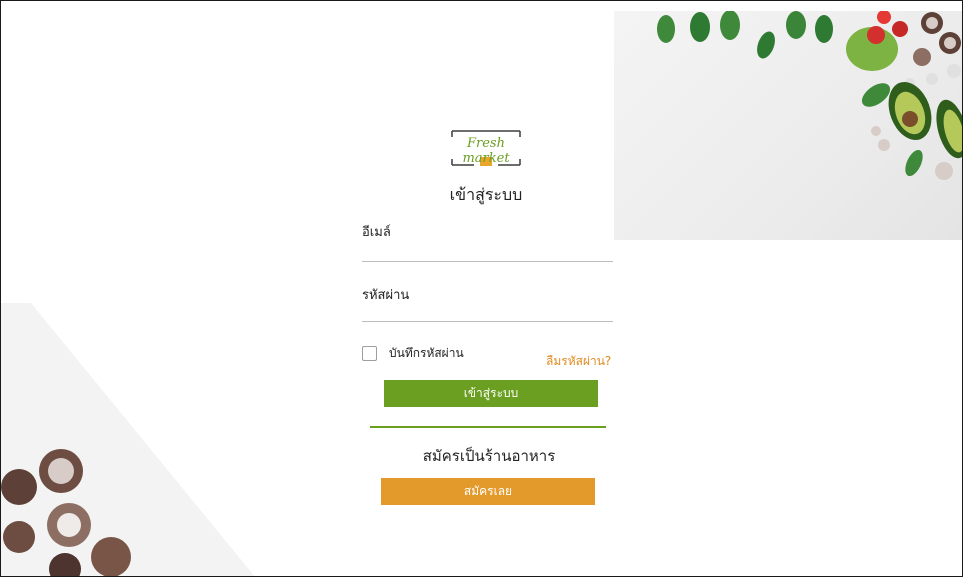  Describe the element at coordinates (488, 427) in the screenshot. I see `section-divider` at that location.